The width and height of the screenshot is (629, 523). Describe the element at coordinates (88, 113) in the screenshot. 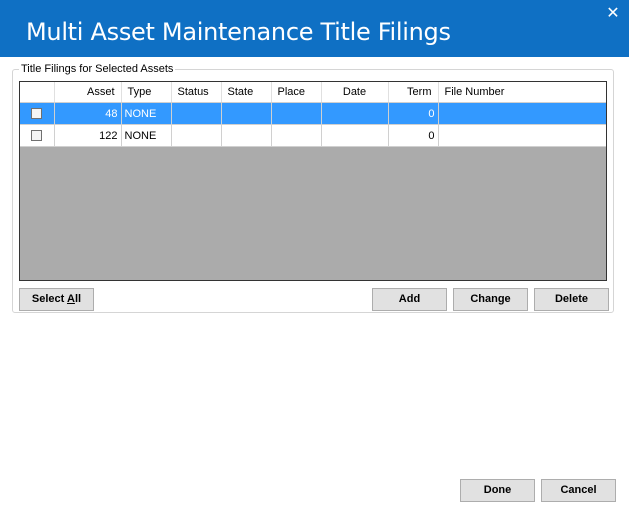

I see `cell-asset: 48` at that location.